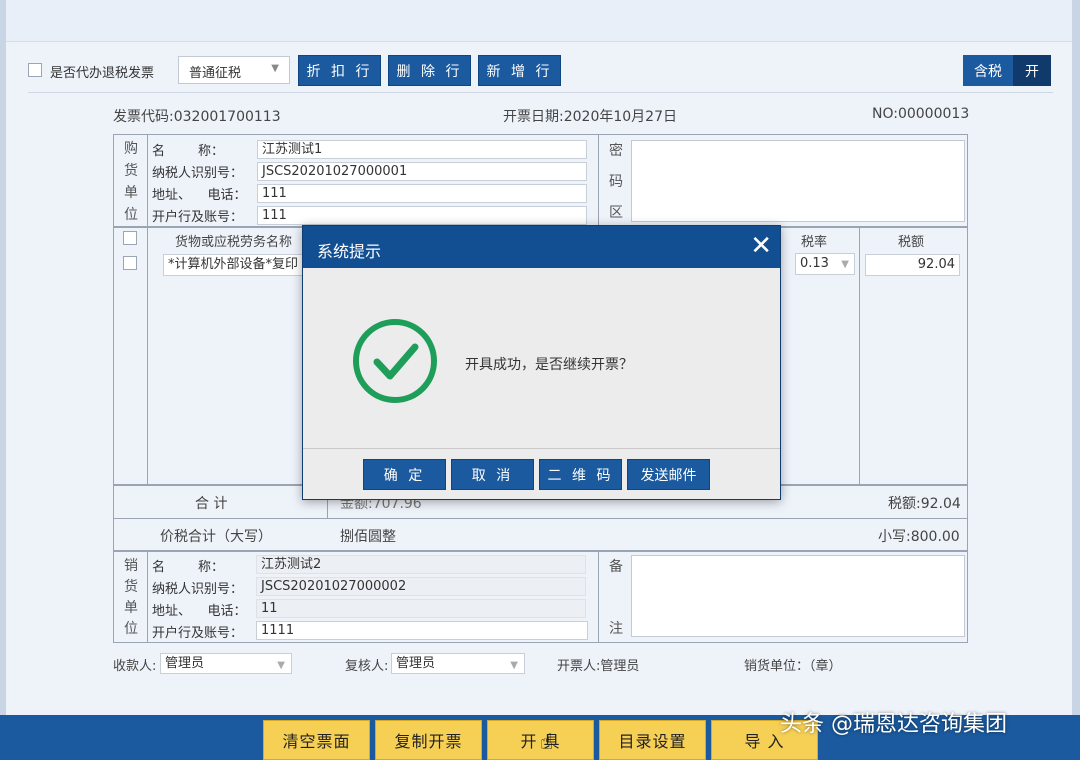 The width and height of the screenshot is (1080, 760). I want to click on seller-address-field: 11, so click(421, 608).